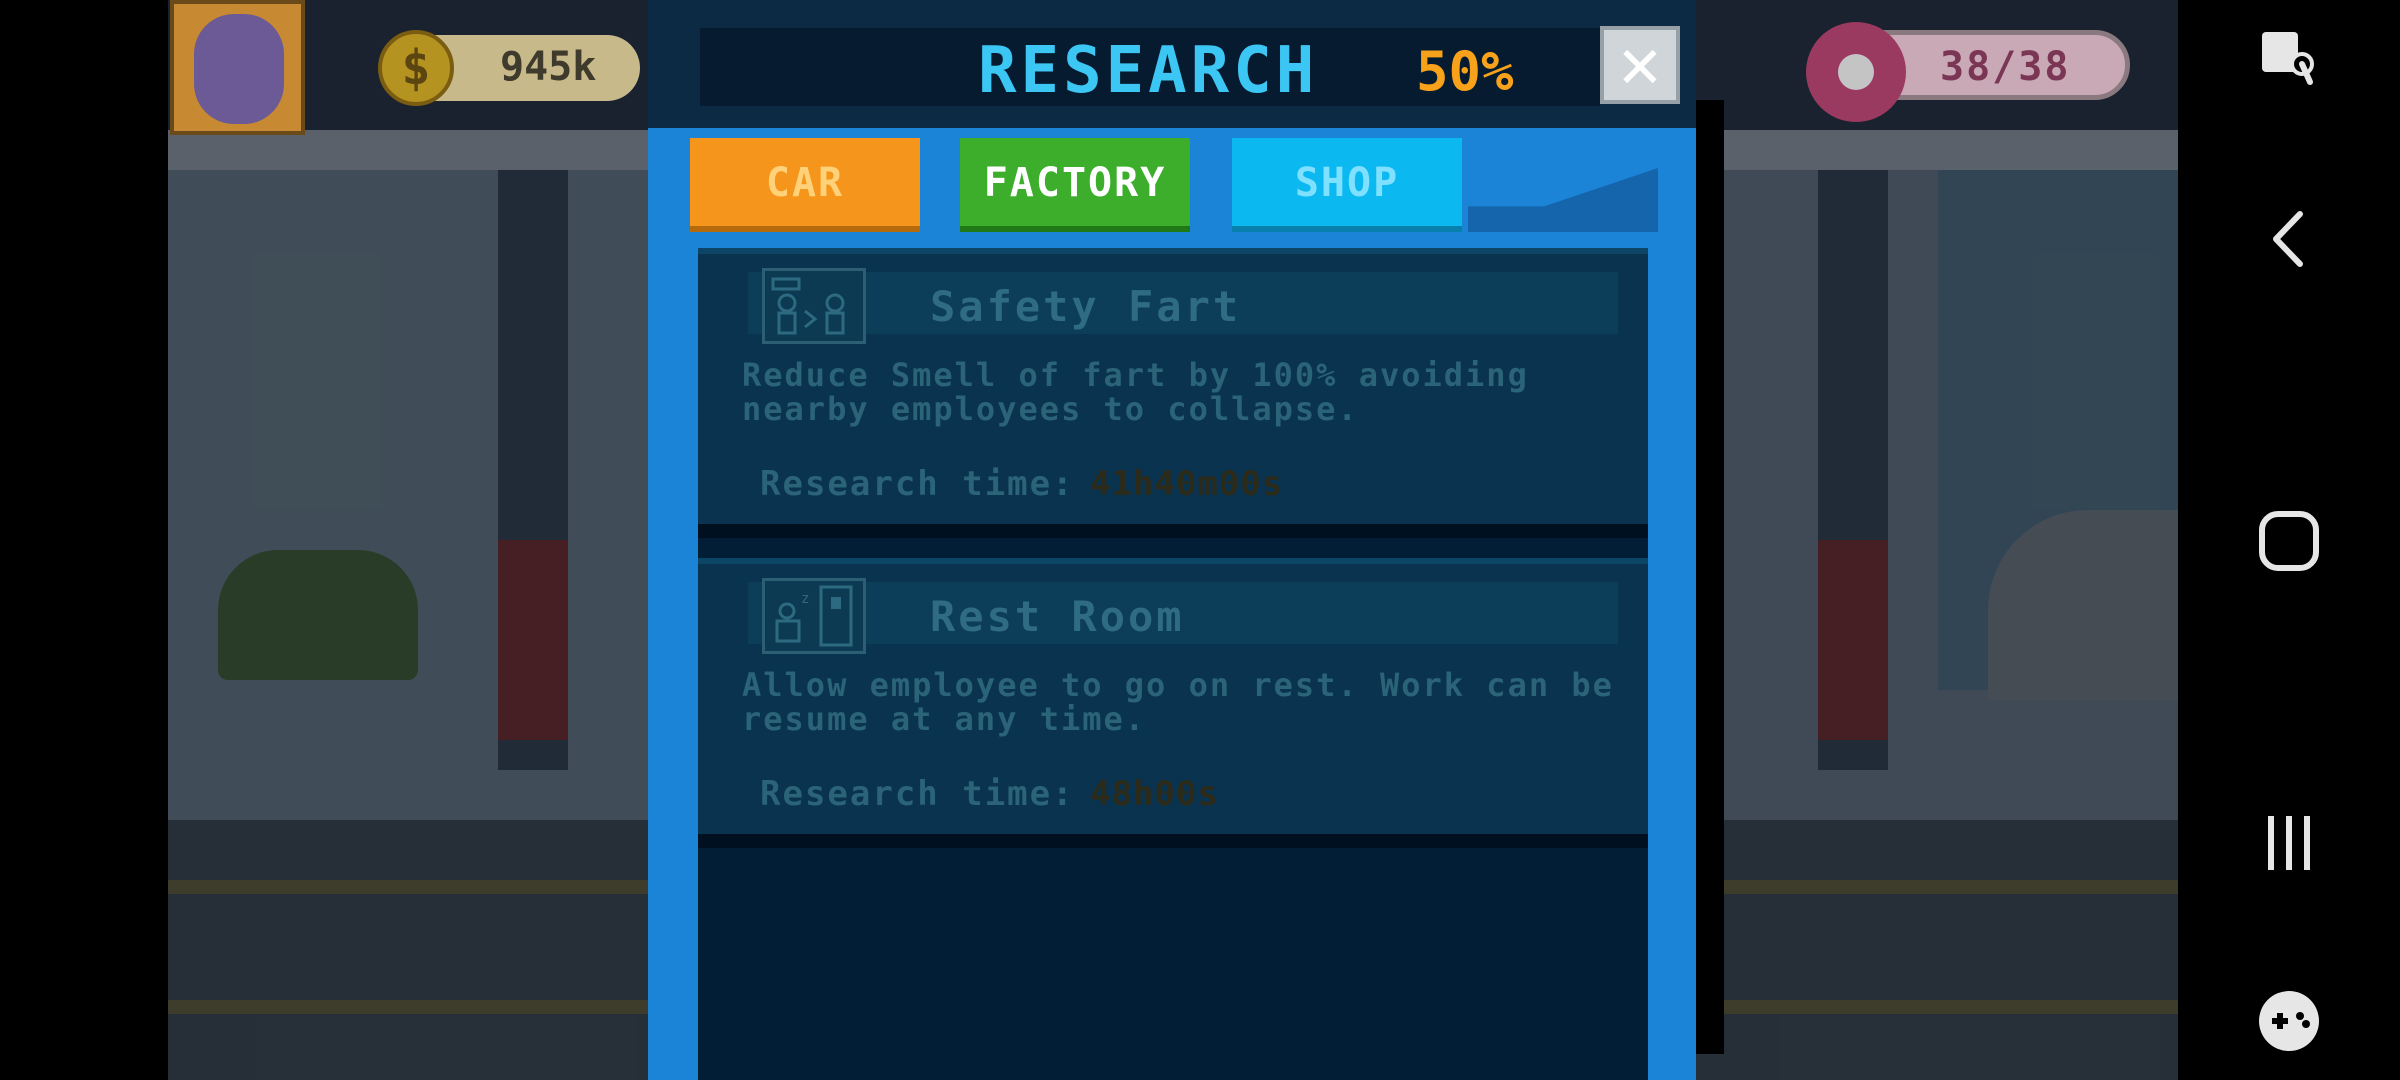  I want to click on tab-factory: FACTORY, so click(1075, 185).